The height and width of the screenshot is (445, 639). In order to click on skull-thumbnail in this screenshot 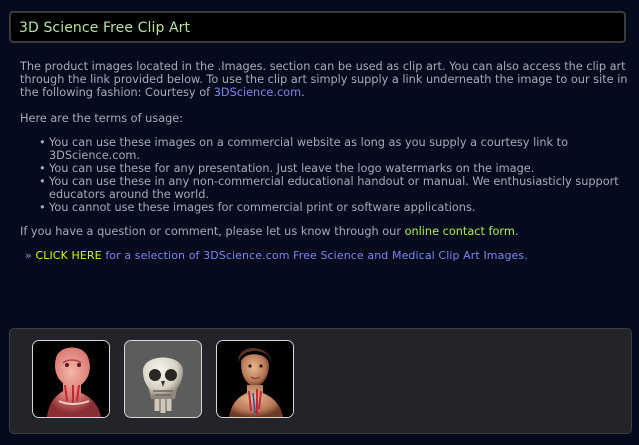, I will do `click(163, 379)`.